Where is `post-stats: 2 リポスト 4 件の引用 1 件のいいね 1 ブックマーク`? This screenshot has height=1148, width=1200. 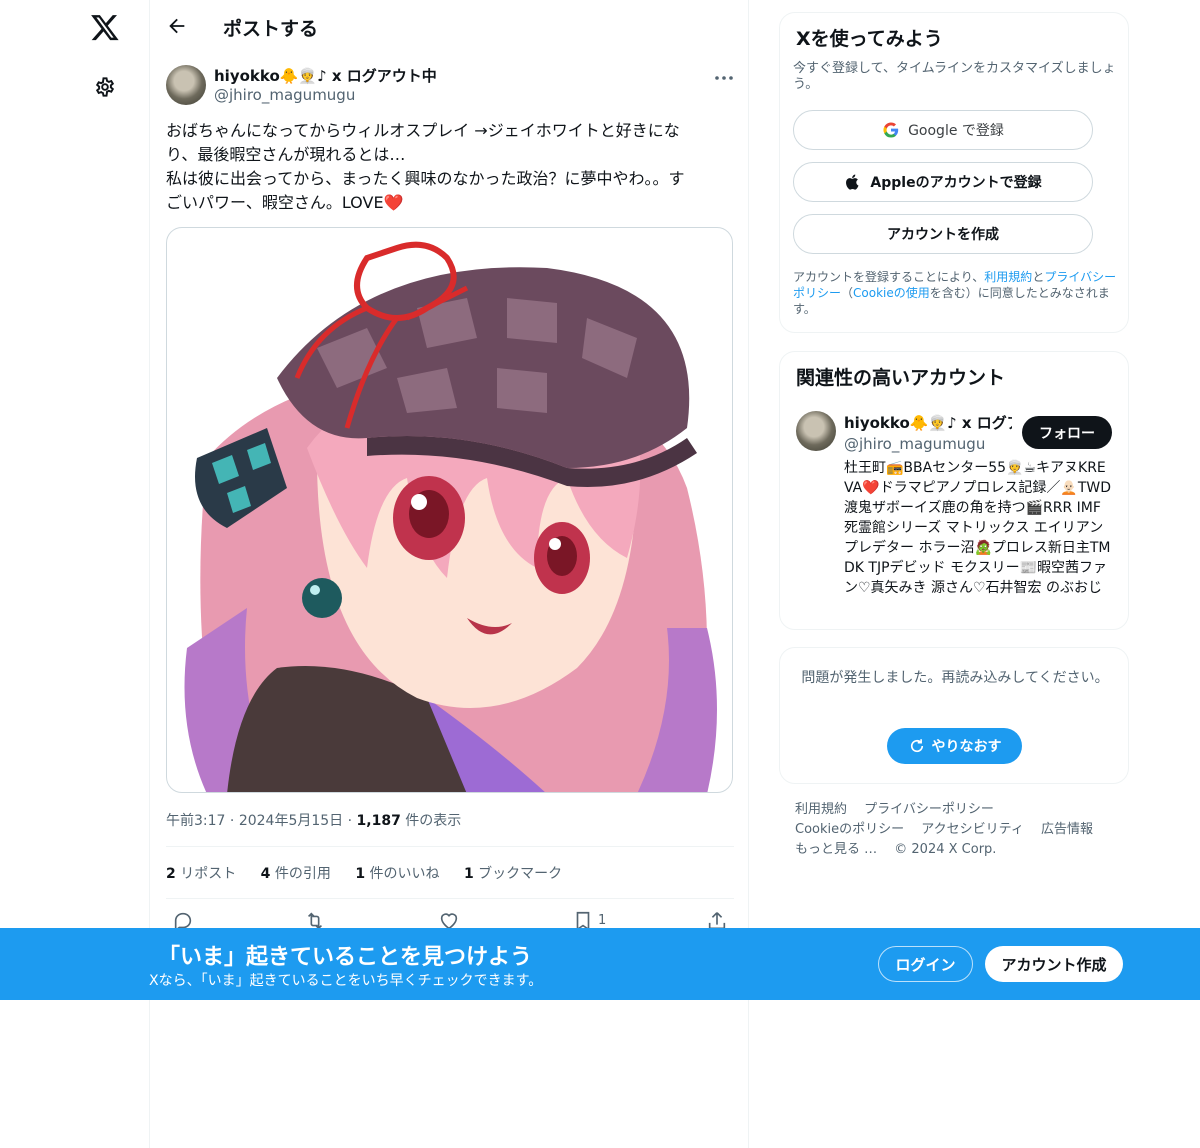 post-stats: 2 リポスト 4 件の引用 1 件のいいね 1 ブックマーク is located at coordinates (374, 873).